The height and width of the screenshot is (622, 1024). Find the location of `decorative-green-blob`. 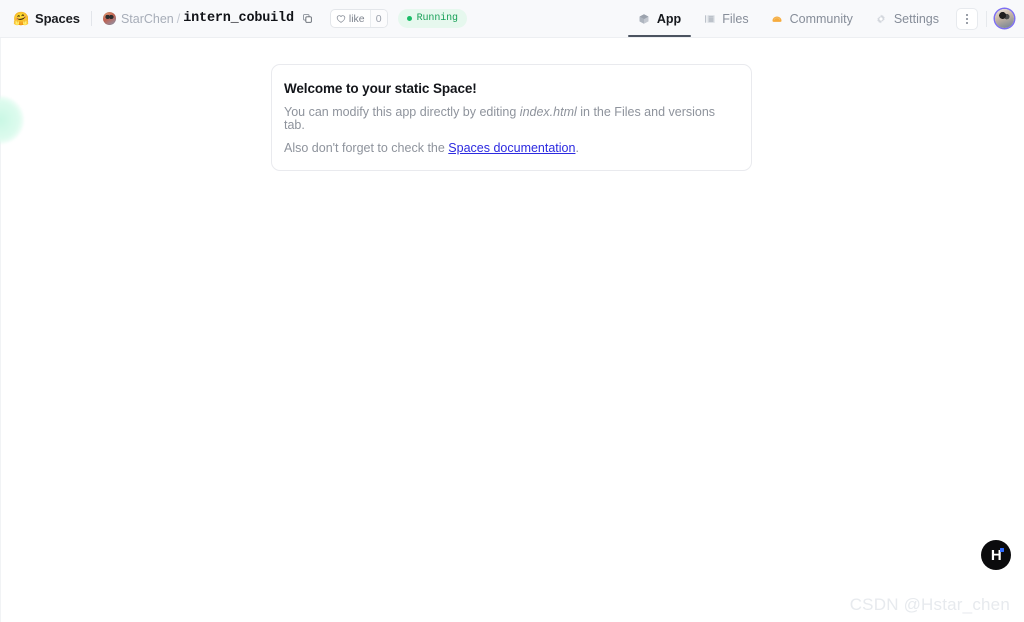

decorative-green-blob is located at coordinates (12, 120).